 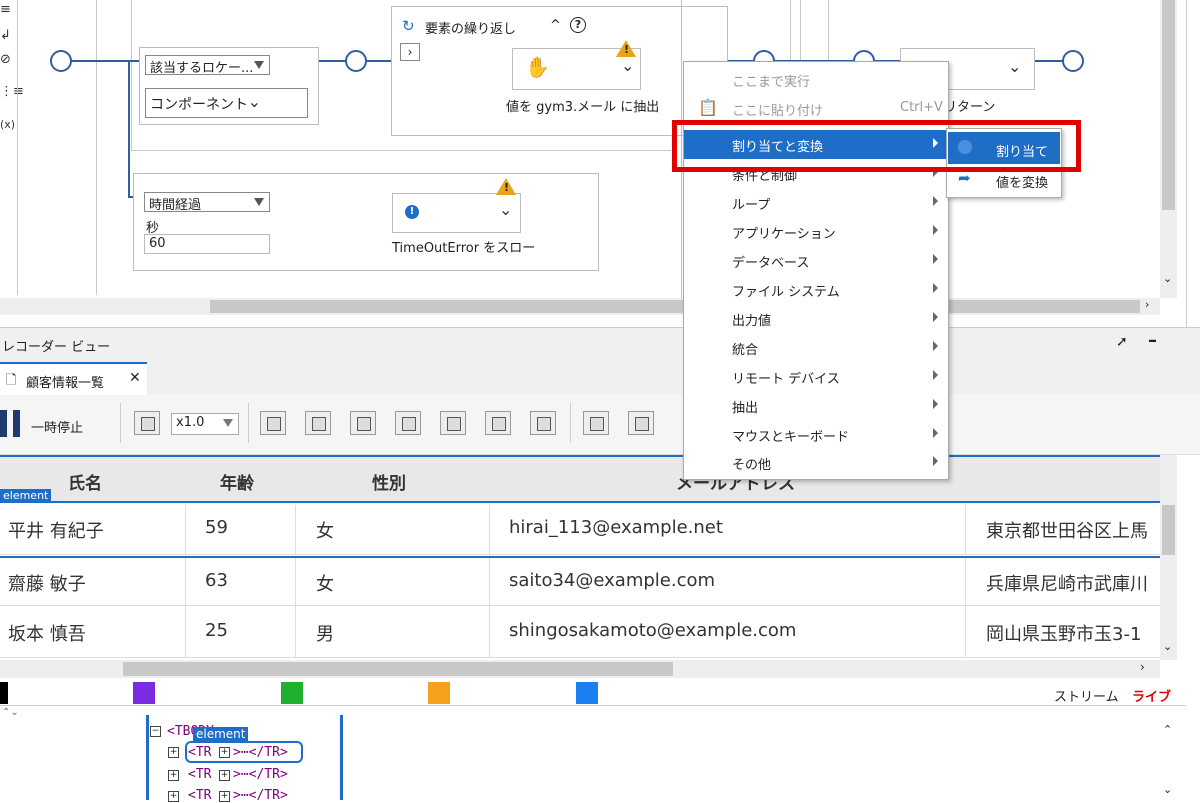 I want to click on table-horizontal-scrollbar: ›, so click(x=580, y=669).